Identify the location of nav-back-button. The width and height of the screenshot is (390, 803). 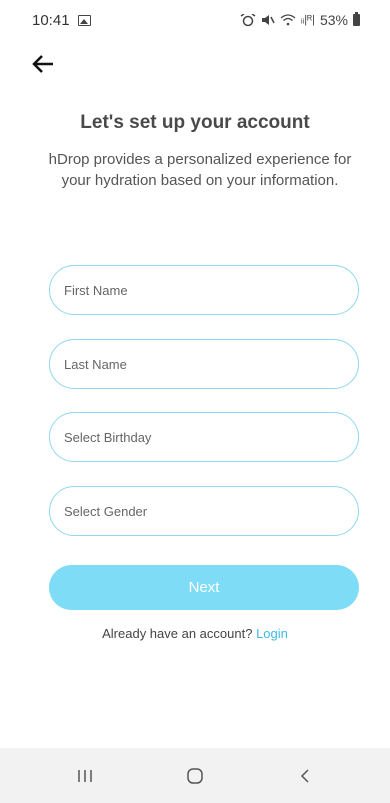
(305, 776).